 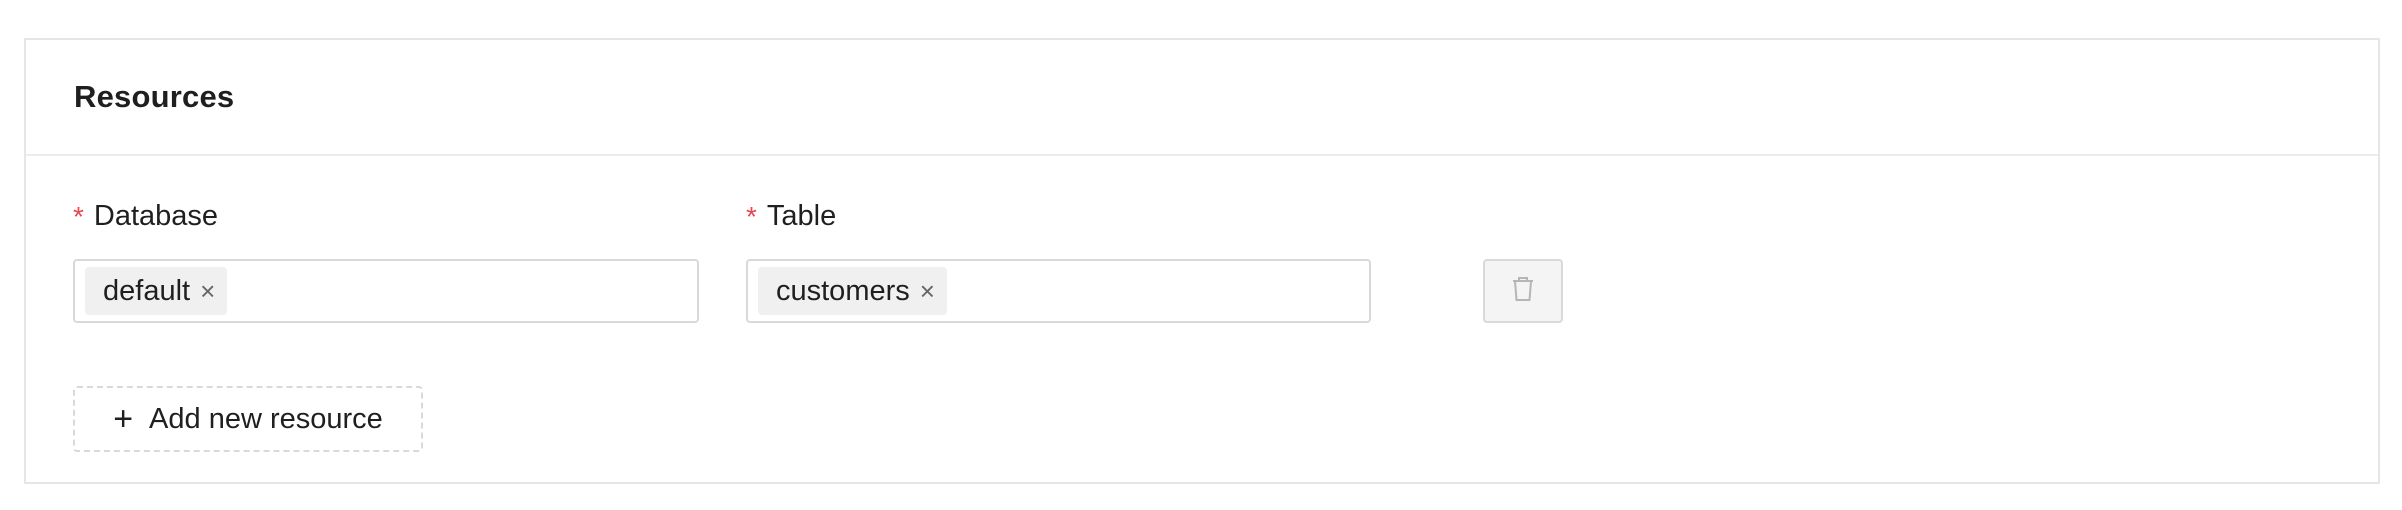 I want to click on table-label-text: Table, so click(x=801, y=216).